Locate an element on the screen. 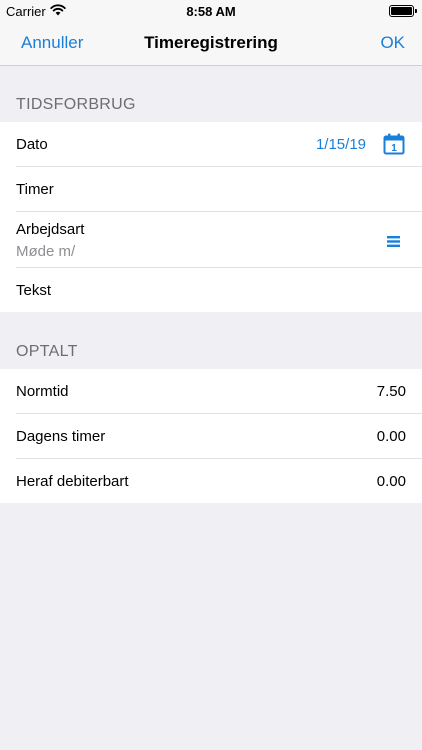  hours-label: Timer is located at coordinates (35, 189).